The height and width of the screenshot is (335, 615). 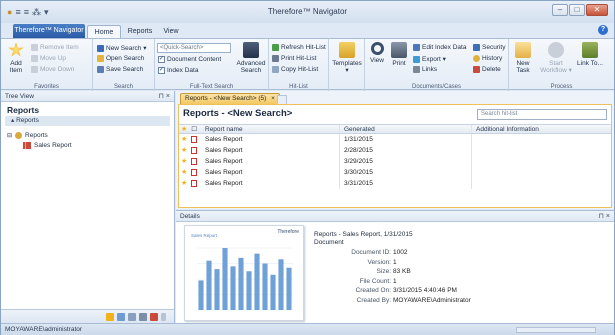 I want to click on tree-view-category: ▴ Reports, so click(x=87, y=121).